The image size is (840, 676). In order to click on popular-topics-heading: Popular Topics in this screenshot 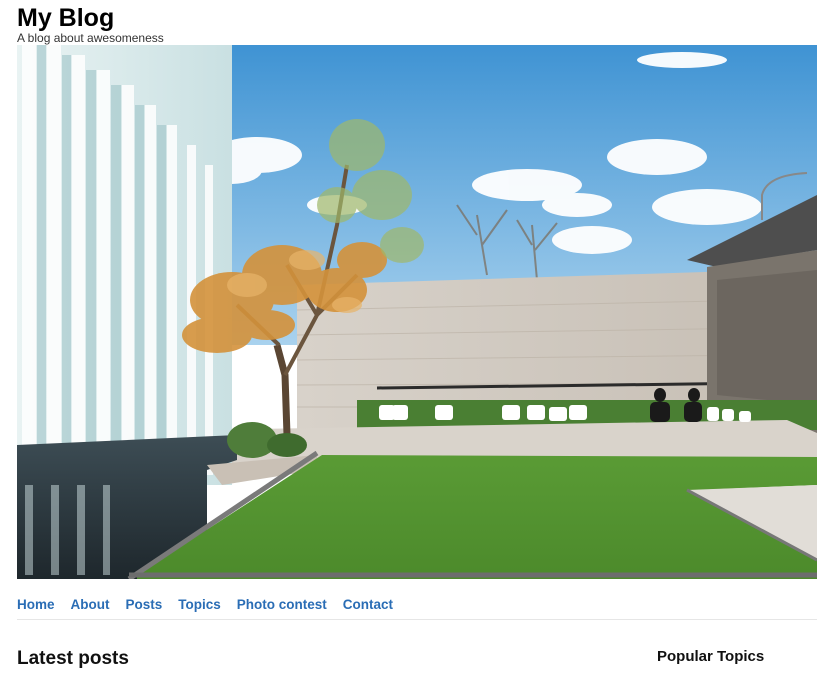, I will do `click(711, 656)`.